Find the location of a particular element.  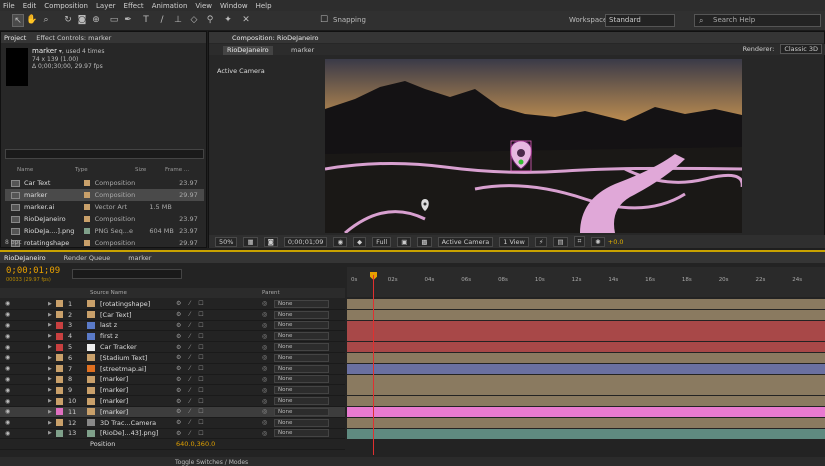

safe-zones-icon: ▦ is located at coordinates (250, 241).